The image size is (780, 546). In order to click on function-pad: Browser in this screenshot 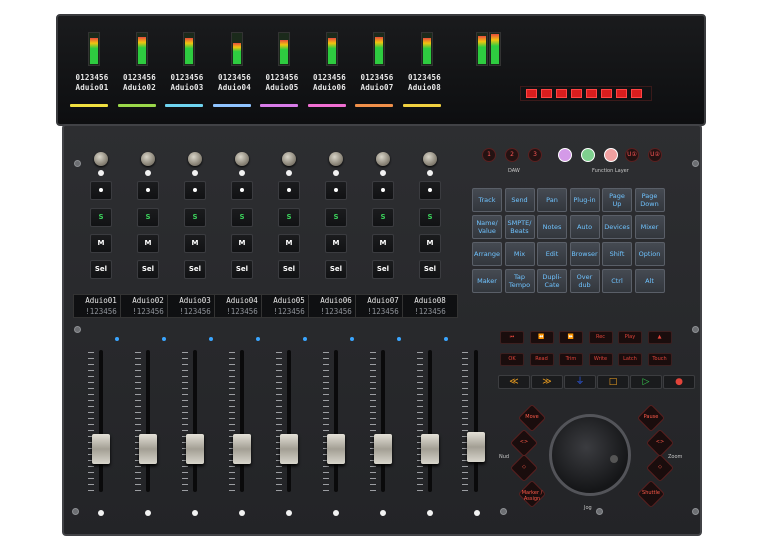, I will do `click(584, 254)`.